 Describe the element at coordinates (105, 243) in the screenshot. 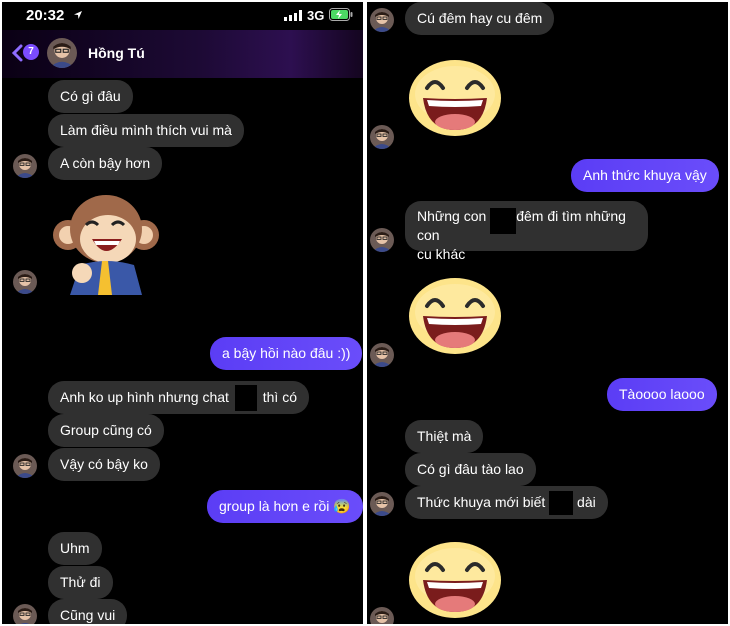

I see `monkey-sticker` at that location.